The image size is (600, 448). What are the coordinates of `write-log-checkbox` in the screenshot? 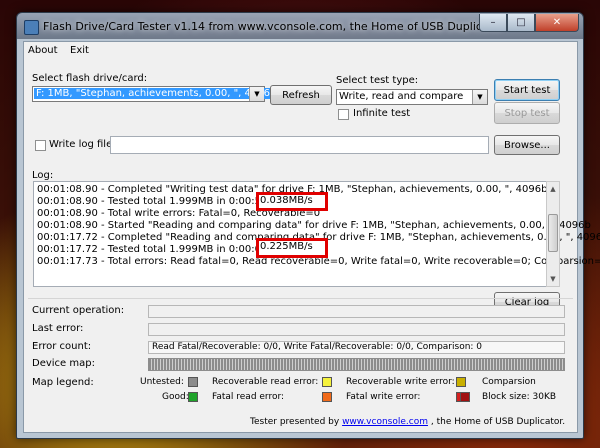 It's located at (40, 145).